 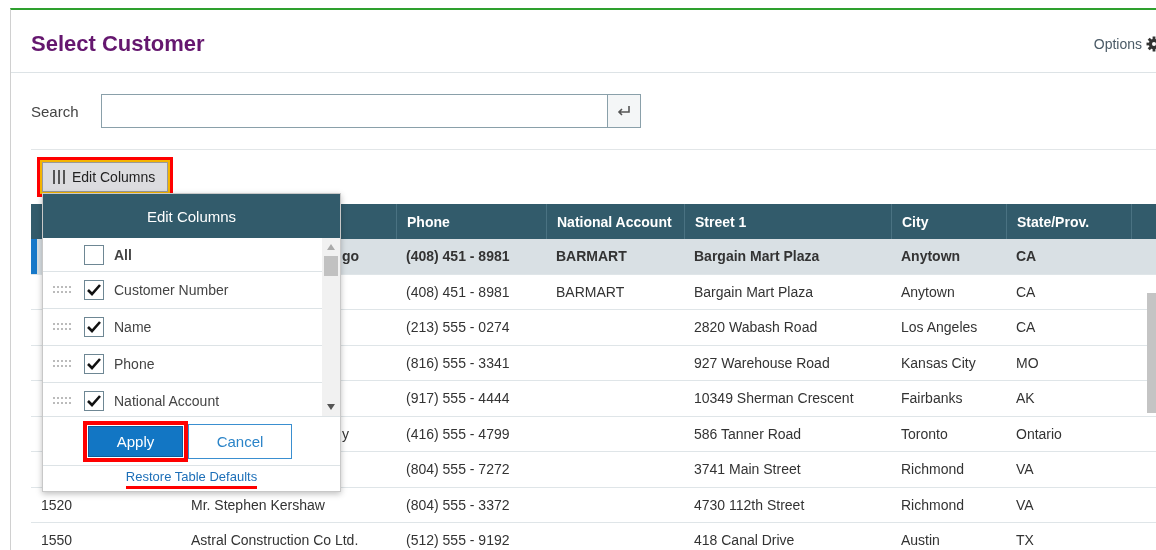 I want to click on table-cell: go, so click(x=351, y=256).